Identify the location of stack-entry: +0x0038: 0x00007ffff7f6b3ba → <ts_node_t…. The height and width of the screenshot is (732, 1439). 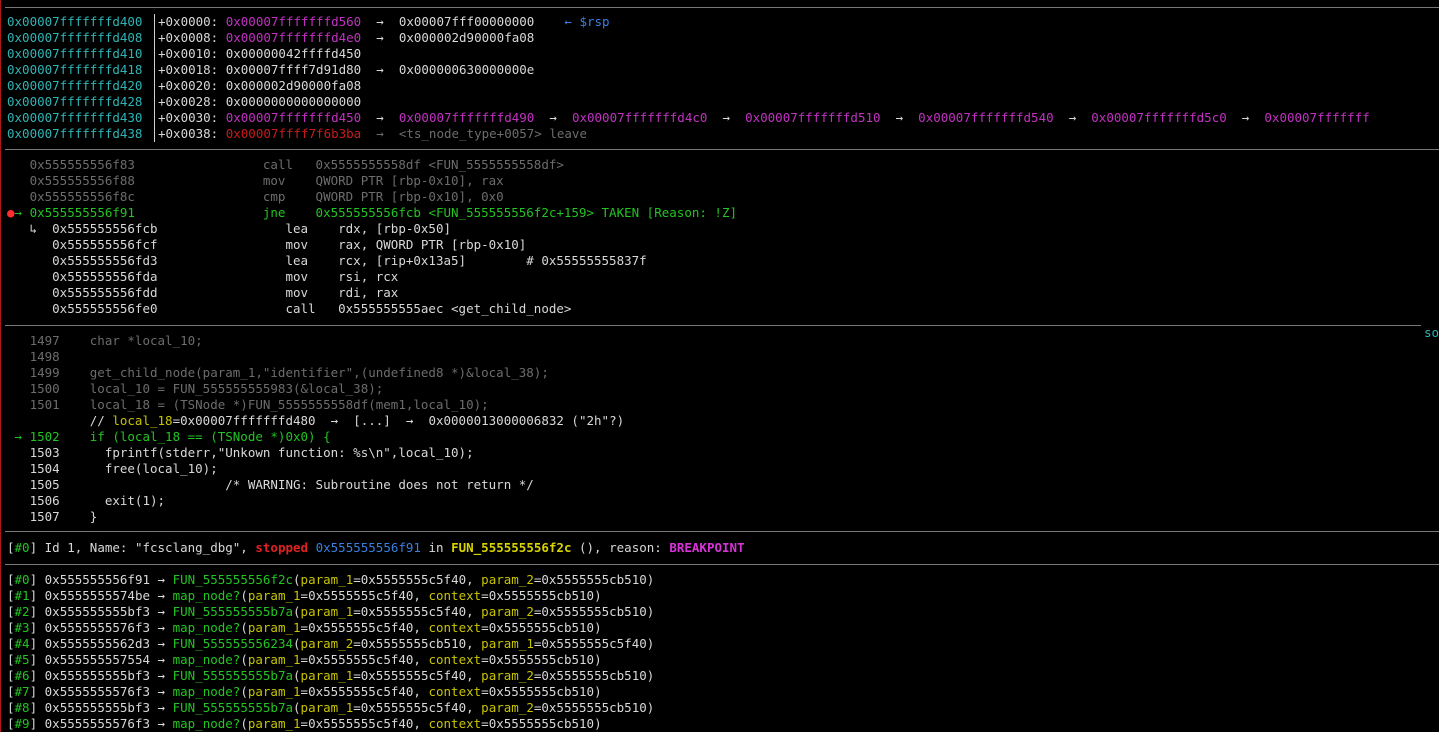
(372, 134).